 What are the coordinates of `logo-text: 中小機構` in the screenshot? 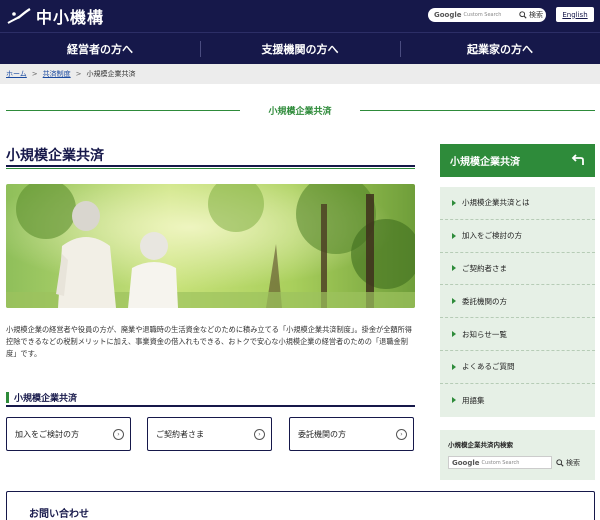 It's located at (70, 17).